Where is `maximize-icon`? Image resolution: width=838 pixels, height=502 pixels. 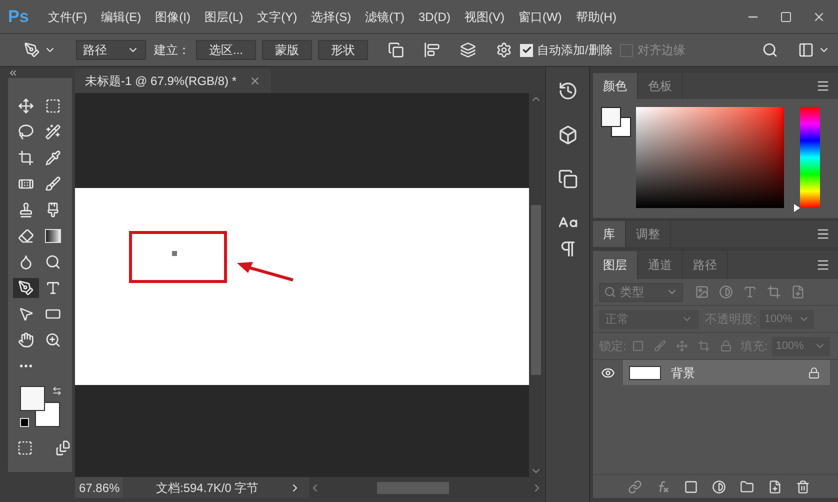 maximize-icon is located at coordinates (786, 16).